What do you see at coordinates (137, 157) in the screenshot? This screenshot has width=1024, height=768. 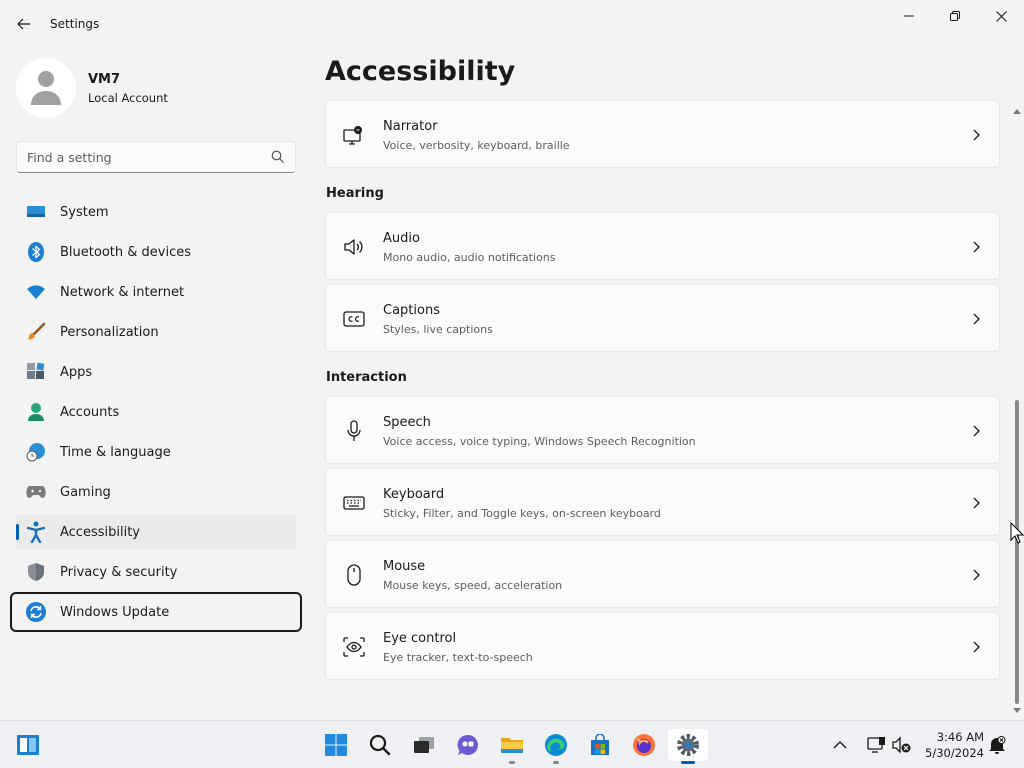 I see `search-input` at bounding box center [137, 157].